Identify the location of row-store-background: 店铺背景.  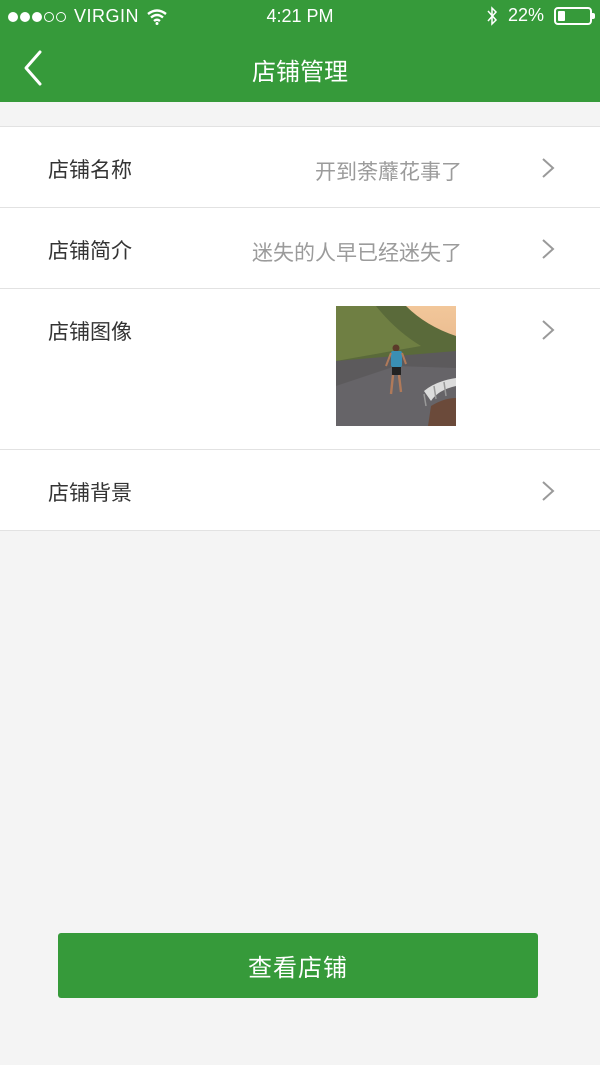
(300, 490).